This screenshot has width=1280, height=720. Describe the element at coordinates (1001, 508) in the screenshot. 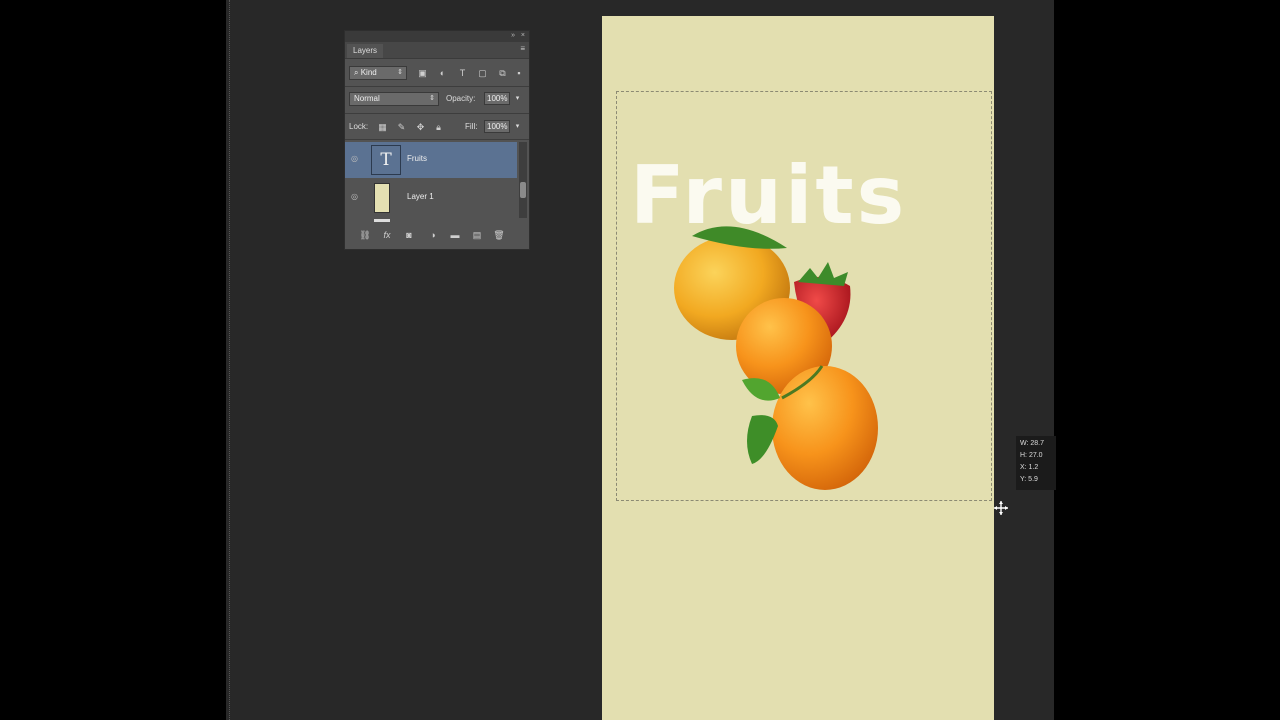

I see `move-cursor-icon` at that location.